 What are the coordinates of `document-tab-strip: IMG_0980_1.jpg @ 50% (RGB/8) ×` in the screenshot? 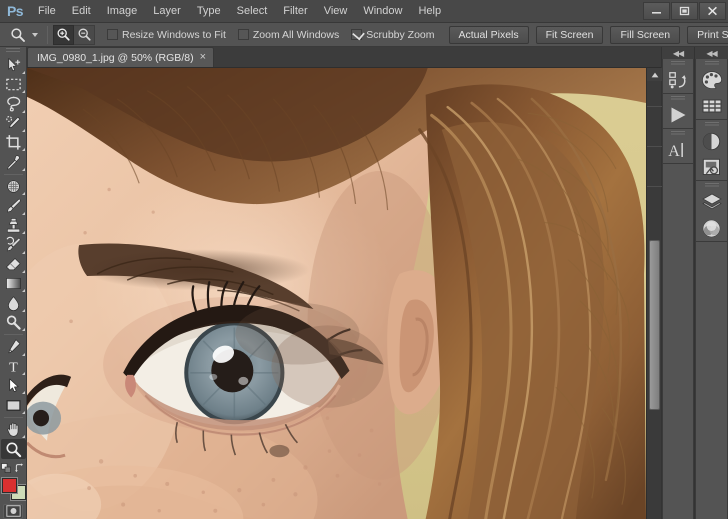 It's located at (344, 57).